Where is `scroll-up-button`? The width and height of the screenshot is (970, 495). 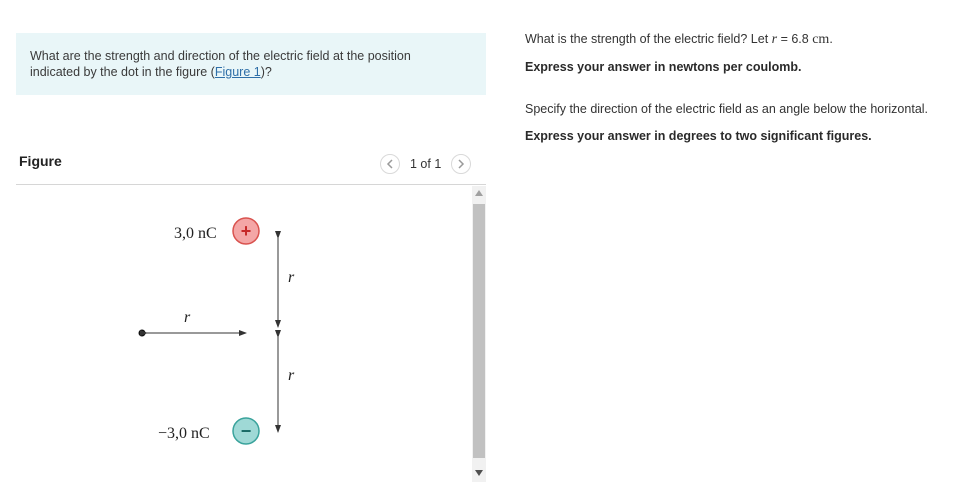 scroll-up-button is located at coordinates (479, 193).